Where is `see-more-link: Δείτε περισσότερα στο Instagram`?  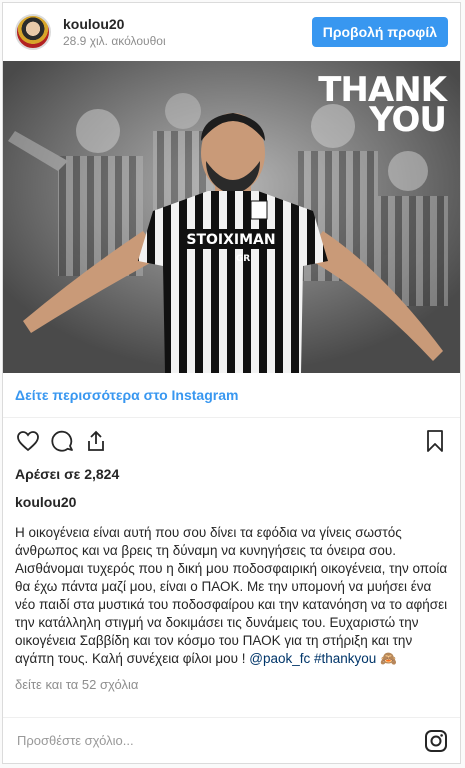
see-more-link: Δείτε περισσότερα στο Instagram is located at coordinates (231, 395).